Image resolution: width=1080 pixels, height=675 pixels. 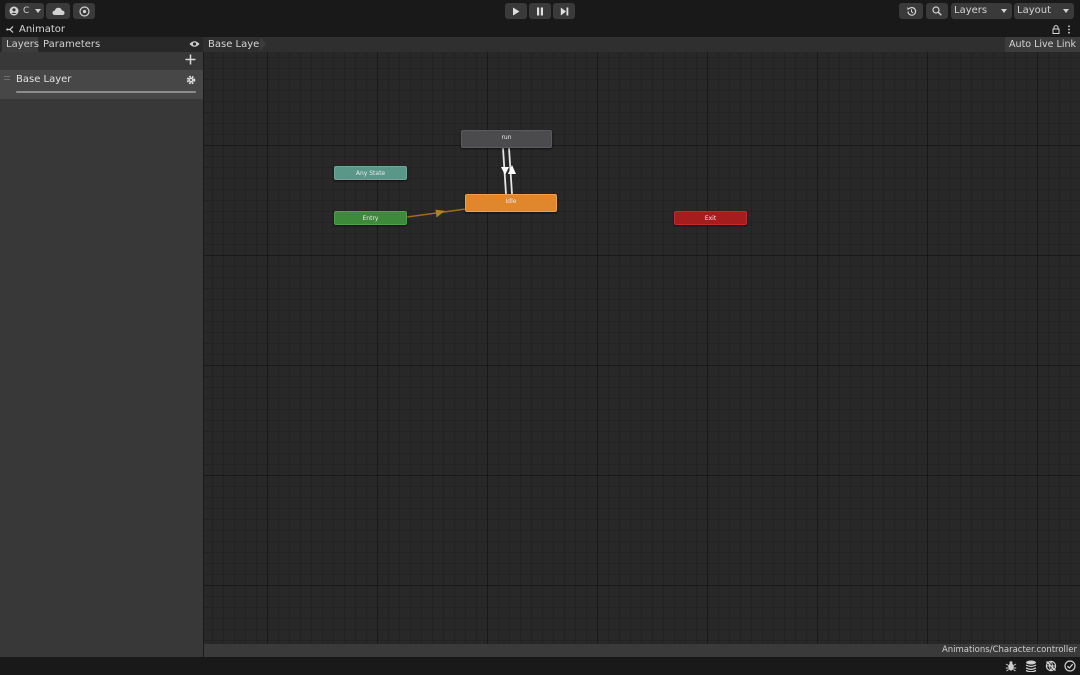 I want to click on account-icon, so click(x=14, y=11).